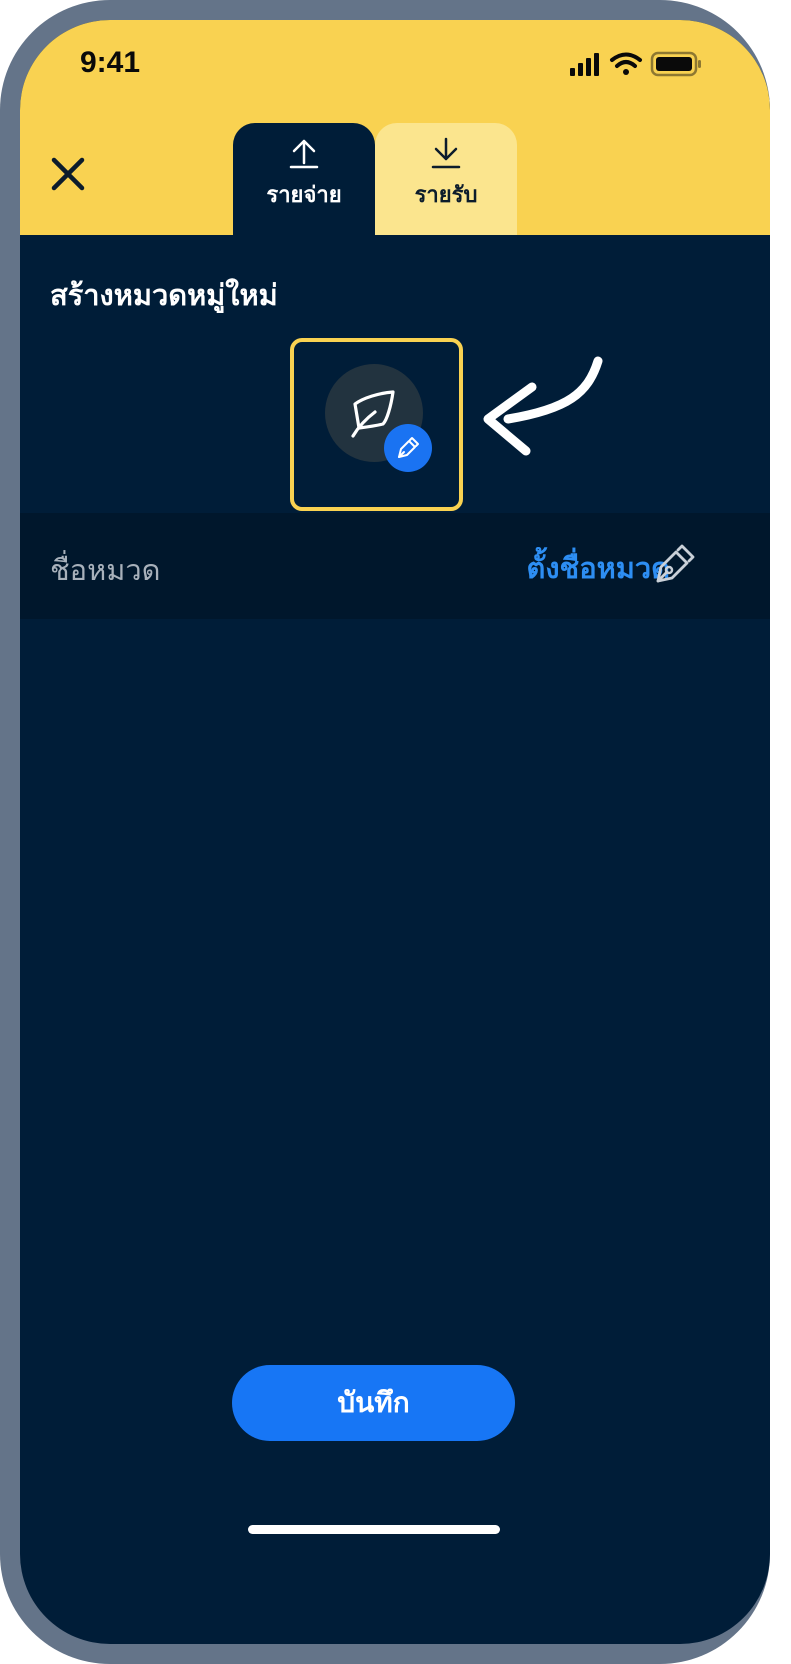 The image size is (791, 1664). Describe the element at coordinates (105, 570) in the screenshot. I see `category-name-label: ชื่อหมวด` at that location.